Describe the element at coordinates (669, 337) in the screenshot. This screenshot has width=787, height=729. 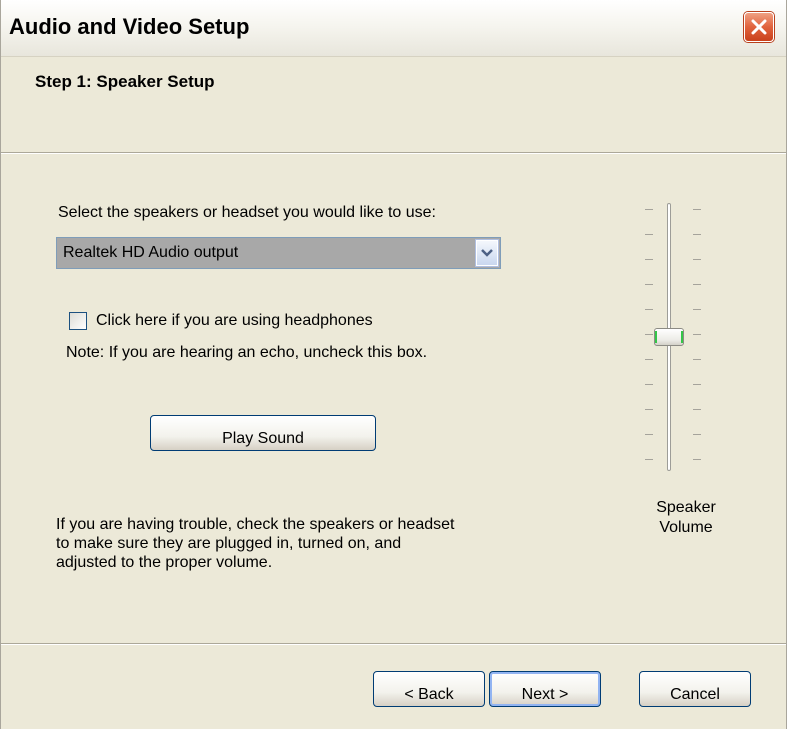
I see `slider-thumb` at that location.